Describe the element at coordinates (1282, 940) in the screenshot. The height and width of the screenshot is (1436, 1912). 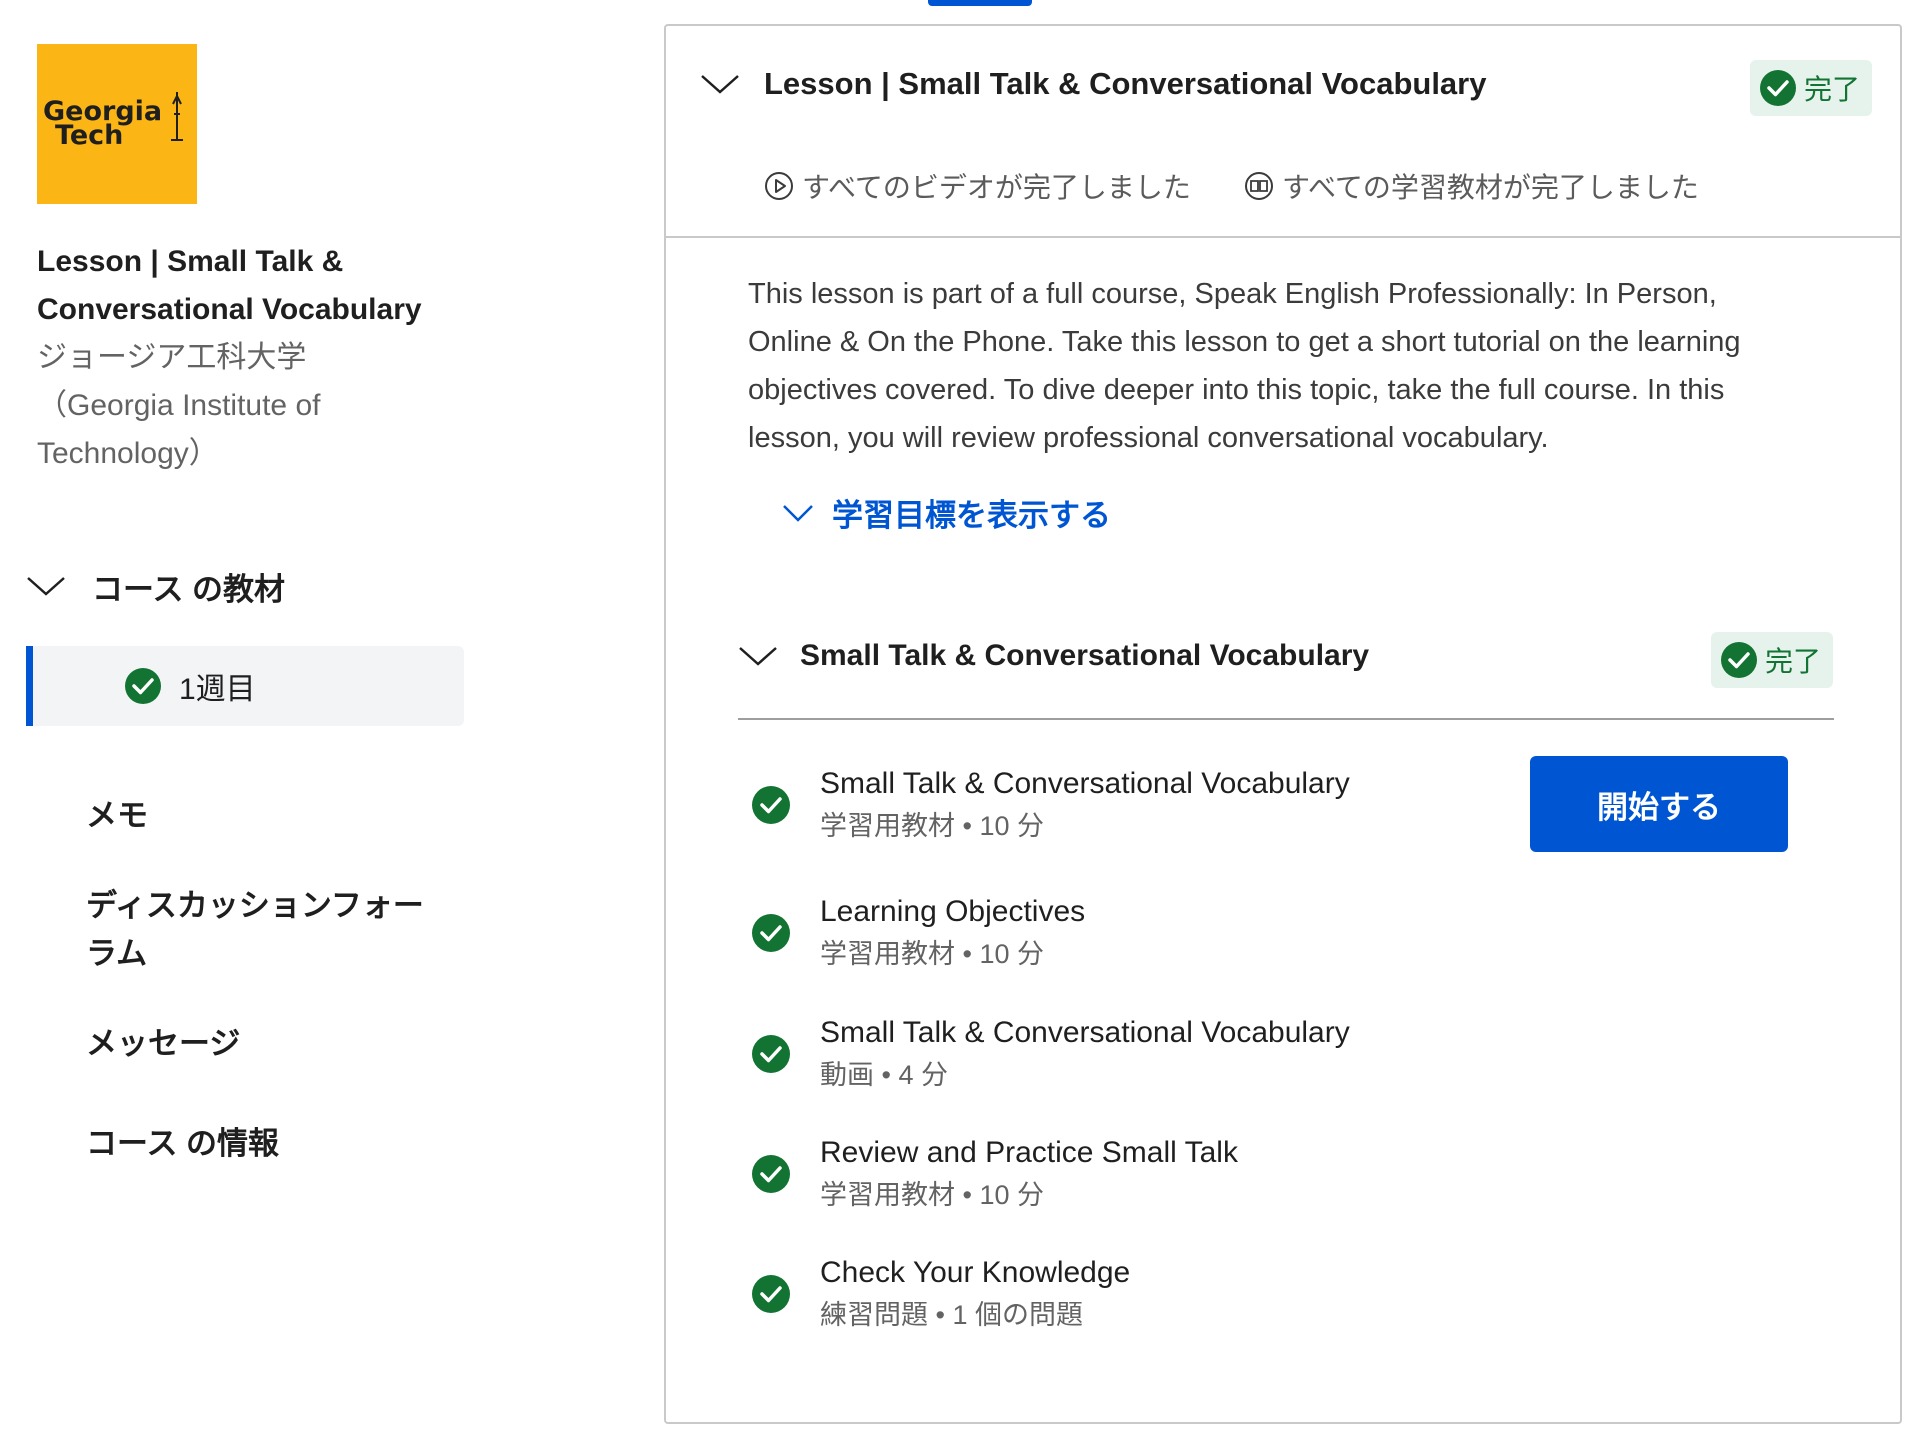
I see `list-item: Learning Objectives 学習用教材 • 10 分` at that location.